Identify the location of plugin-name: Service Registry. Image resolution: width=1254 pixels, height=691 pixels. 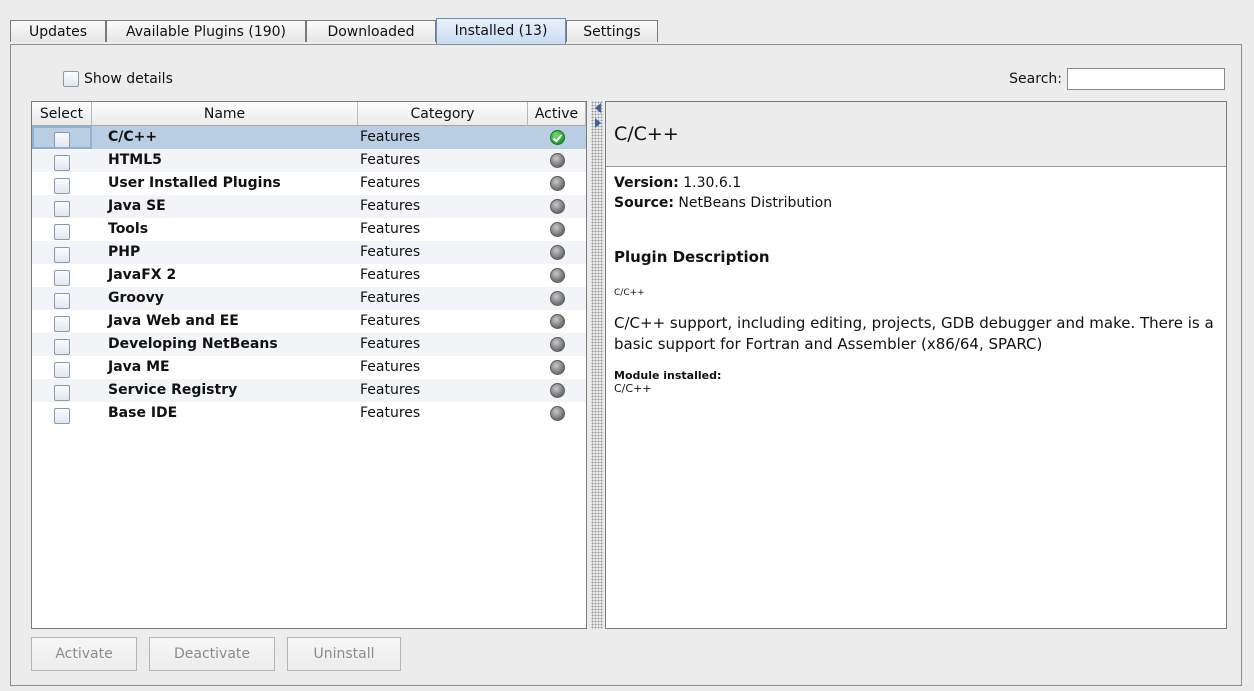
(173, 390).